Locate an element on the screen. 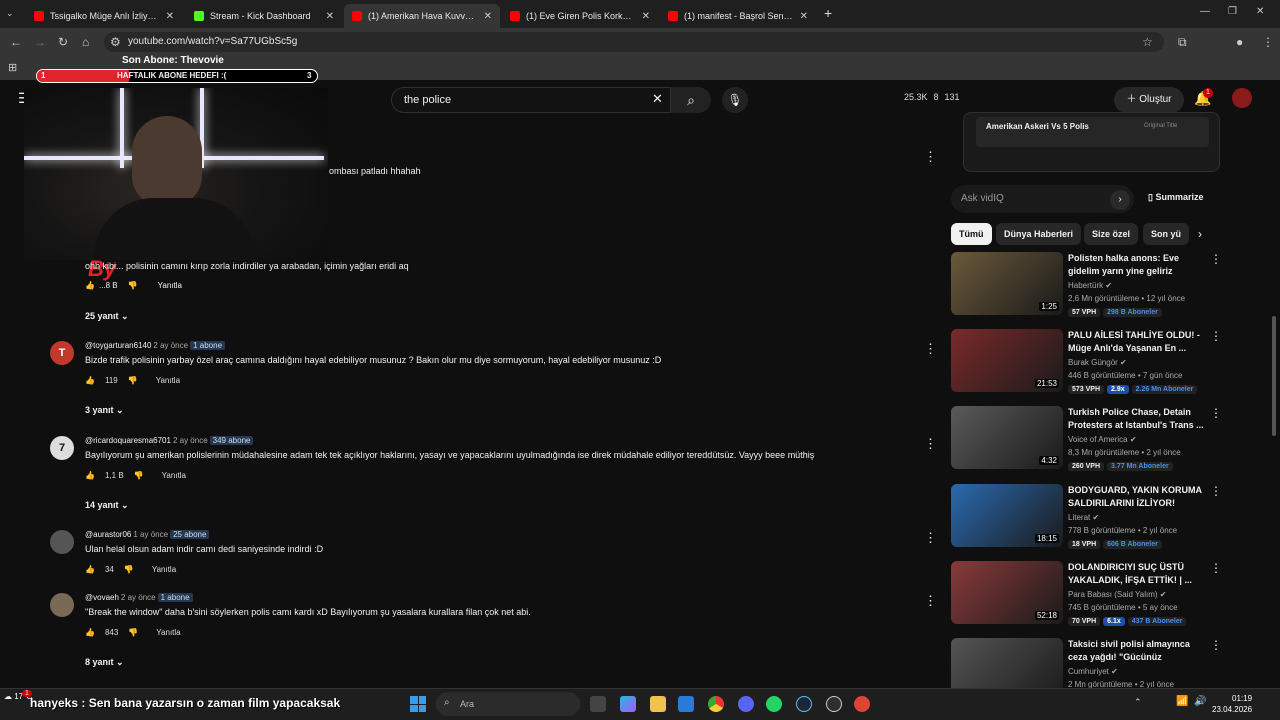 This screenshot has width=1280, height=720. replies-toggle: 8 yanıt ⌄ is located at coordinates (104, 662).